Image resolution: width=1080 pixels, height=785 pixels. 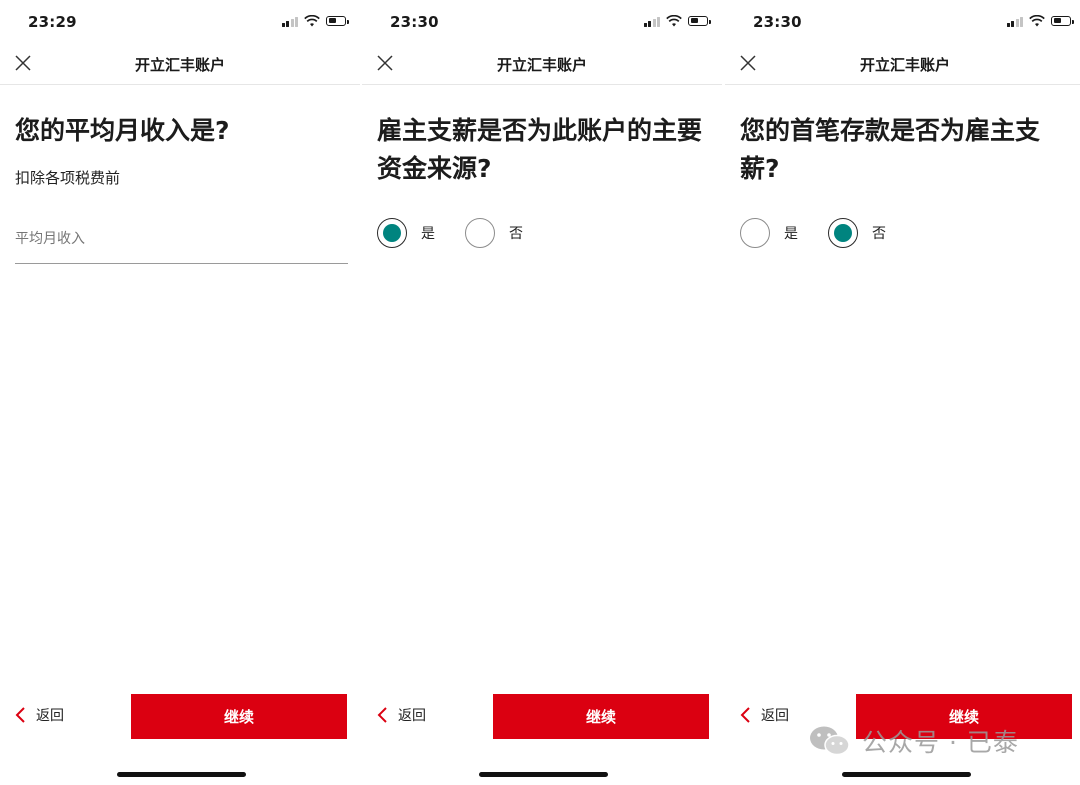 I want to click on income-input, so click(x=181, y=239).